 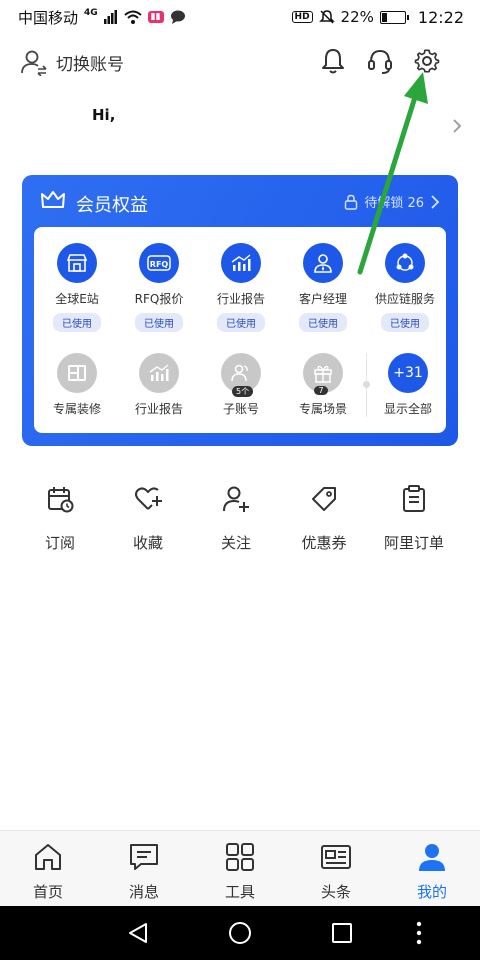 What do you see at coordinates (112, 205) in the screenshot?
I see `member-card-title: 会员权益` at bounding box center [112, 205].